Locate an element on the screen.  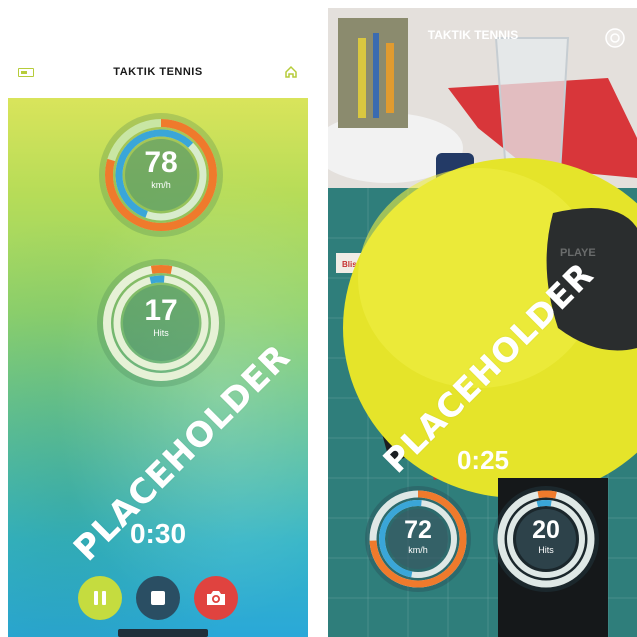
speed-ring-right: 72 km/h is located at coordinates (418, 539).